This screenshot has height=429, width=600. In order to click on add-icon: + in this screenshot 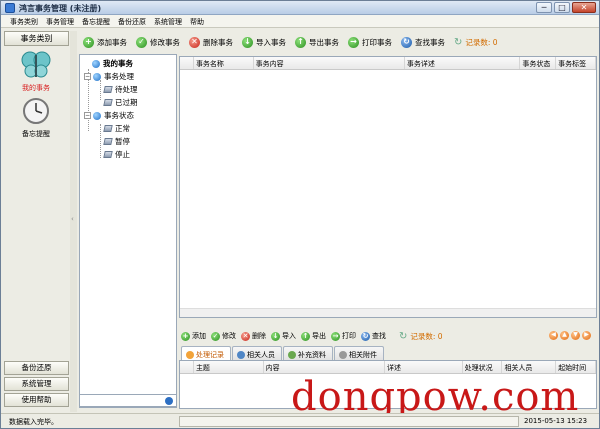, I will do `click(88, 42)`.